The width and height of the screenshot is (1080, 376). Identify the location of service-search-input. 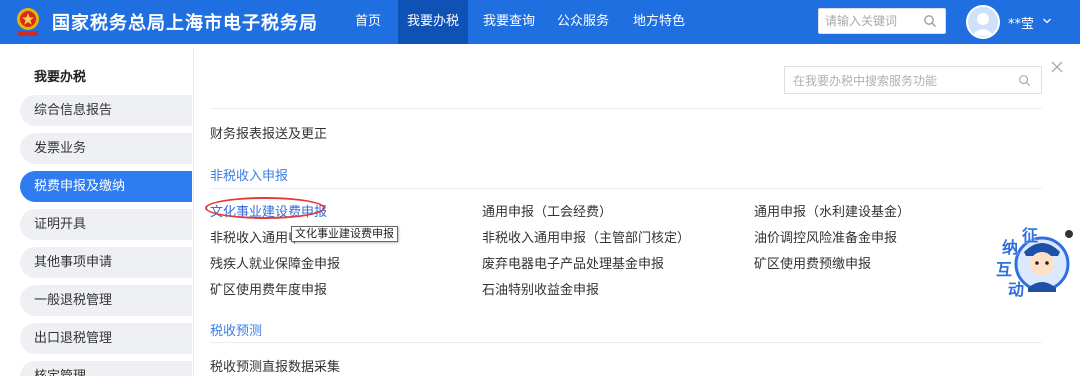
(903, 81).